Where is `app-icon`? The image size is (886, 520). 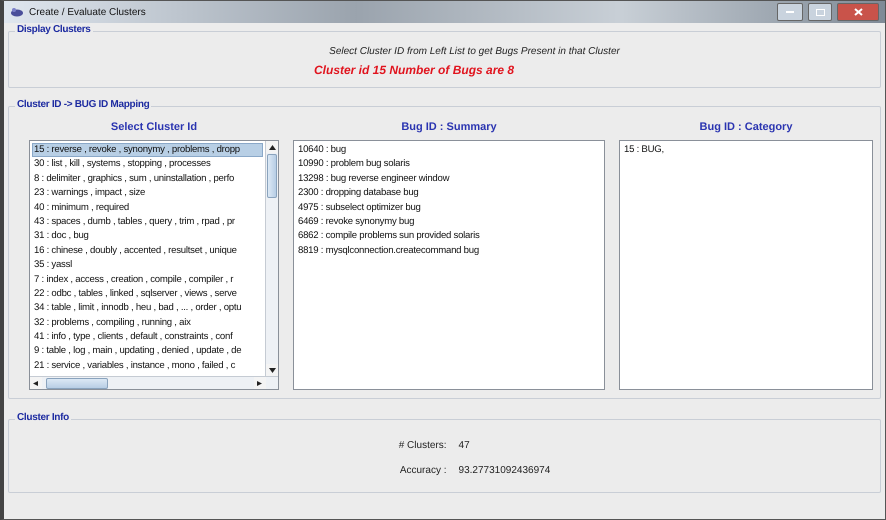
app-icon is located at coordinates (17, 12).